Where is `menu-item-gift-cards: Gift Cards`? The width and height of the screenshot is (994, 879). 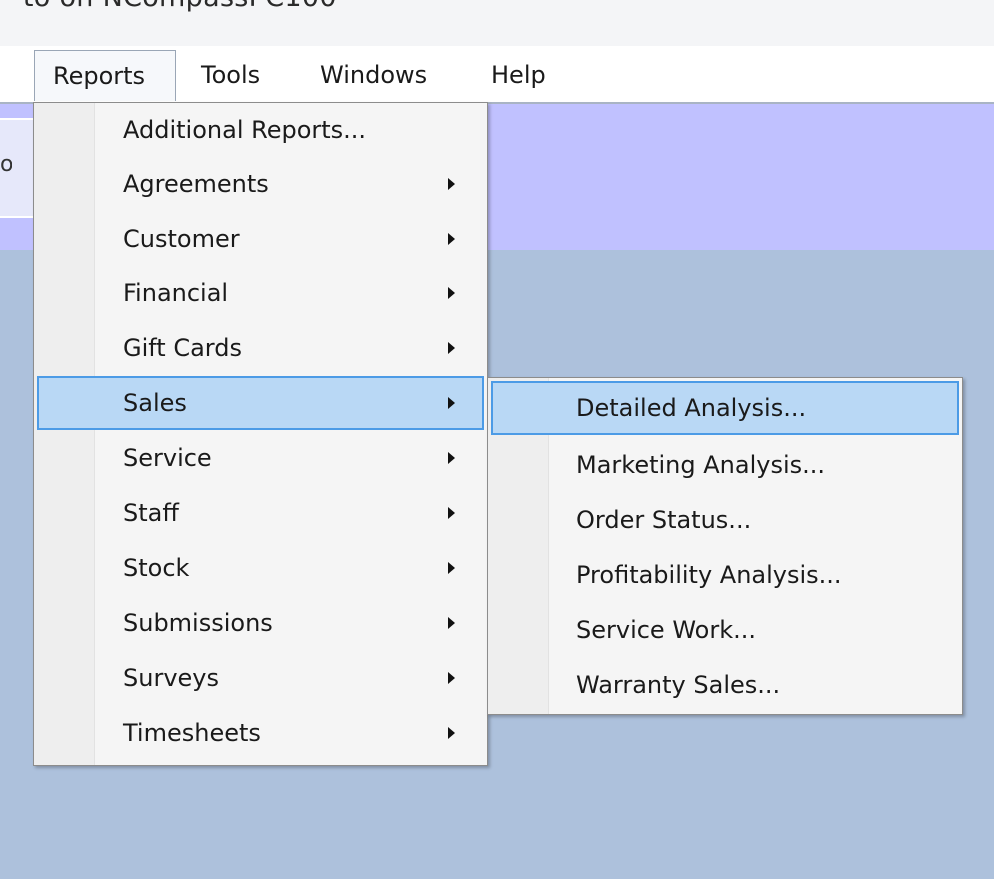
menu-item-gift-cards: Gift Cards is located at coordinates (260, 348).